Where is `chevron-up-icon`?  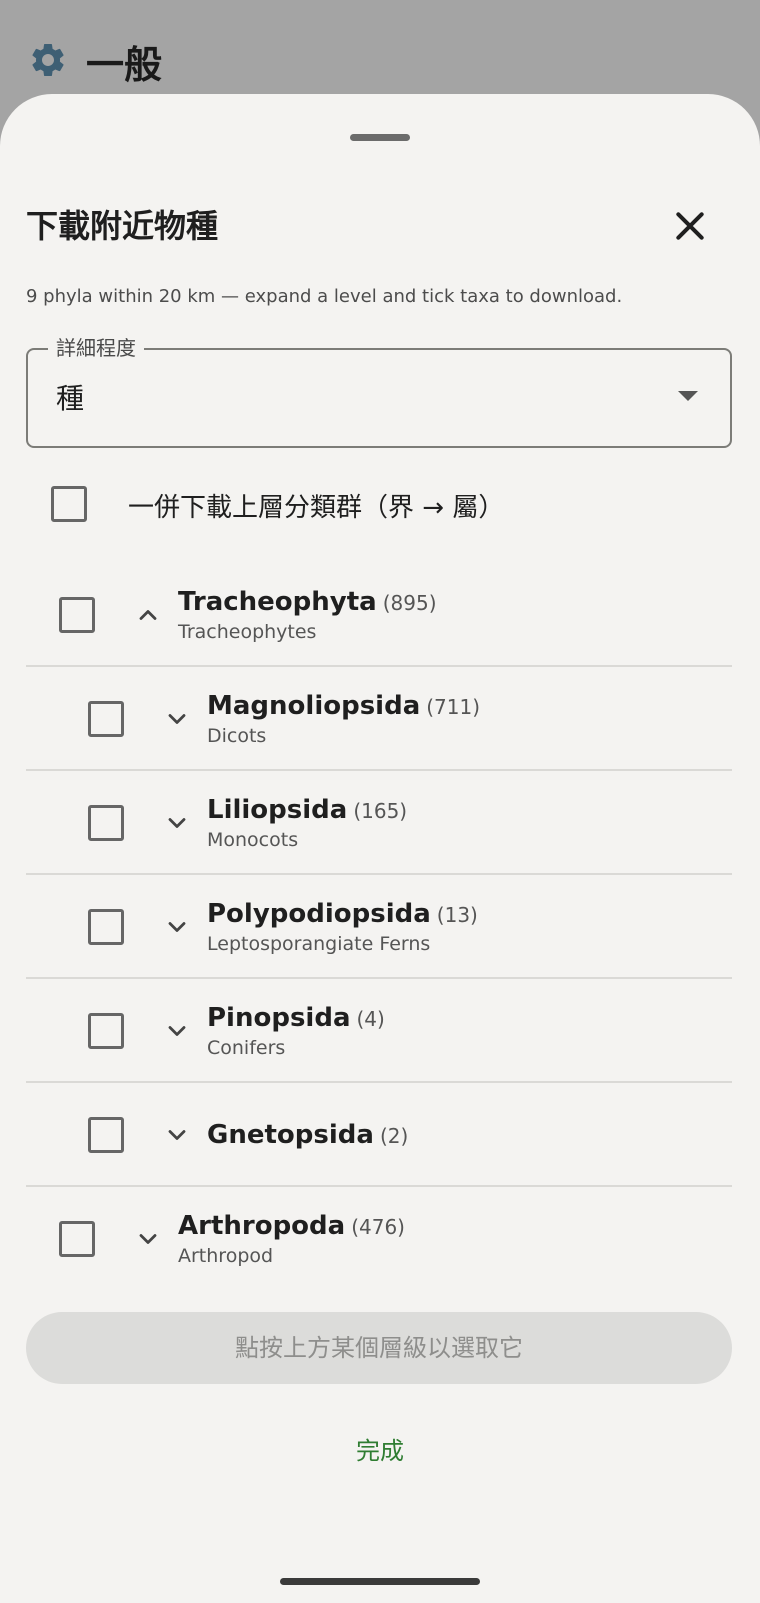 chevron-up-icon is located at coordinates (148, 615).